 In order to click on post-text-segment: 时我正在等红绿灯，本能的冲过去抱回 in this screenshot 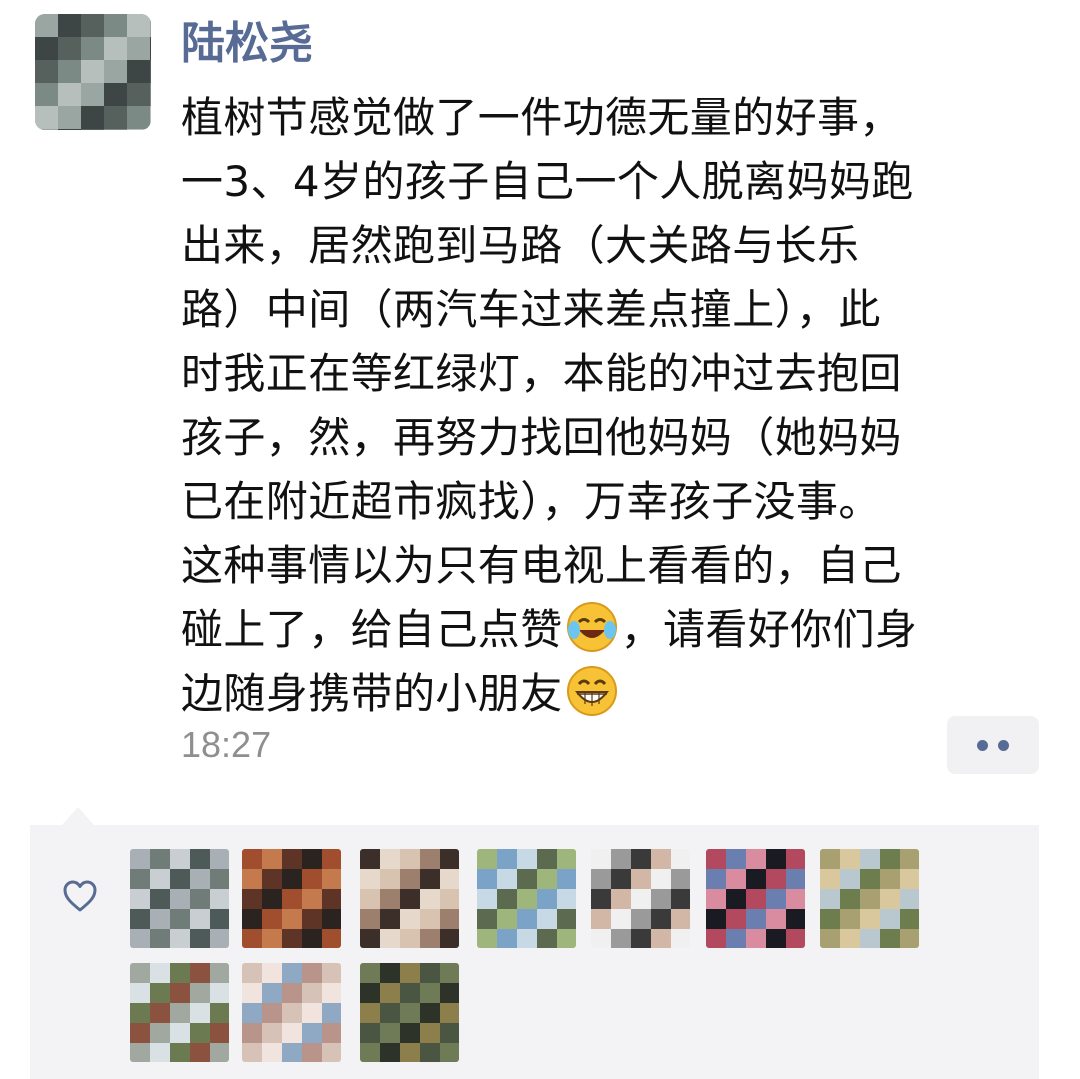, I will do `click(541, 373)`.